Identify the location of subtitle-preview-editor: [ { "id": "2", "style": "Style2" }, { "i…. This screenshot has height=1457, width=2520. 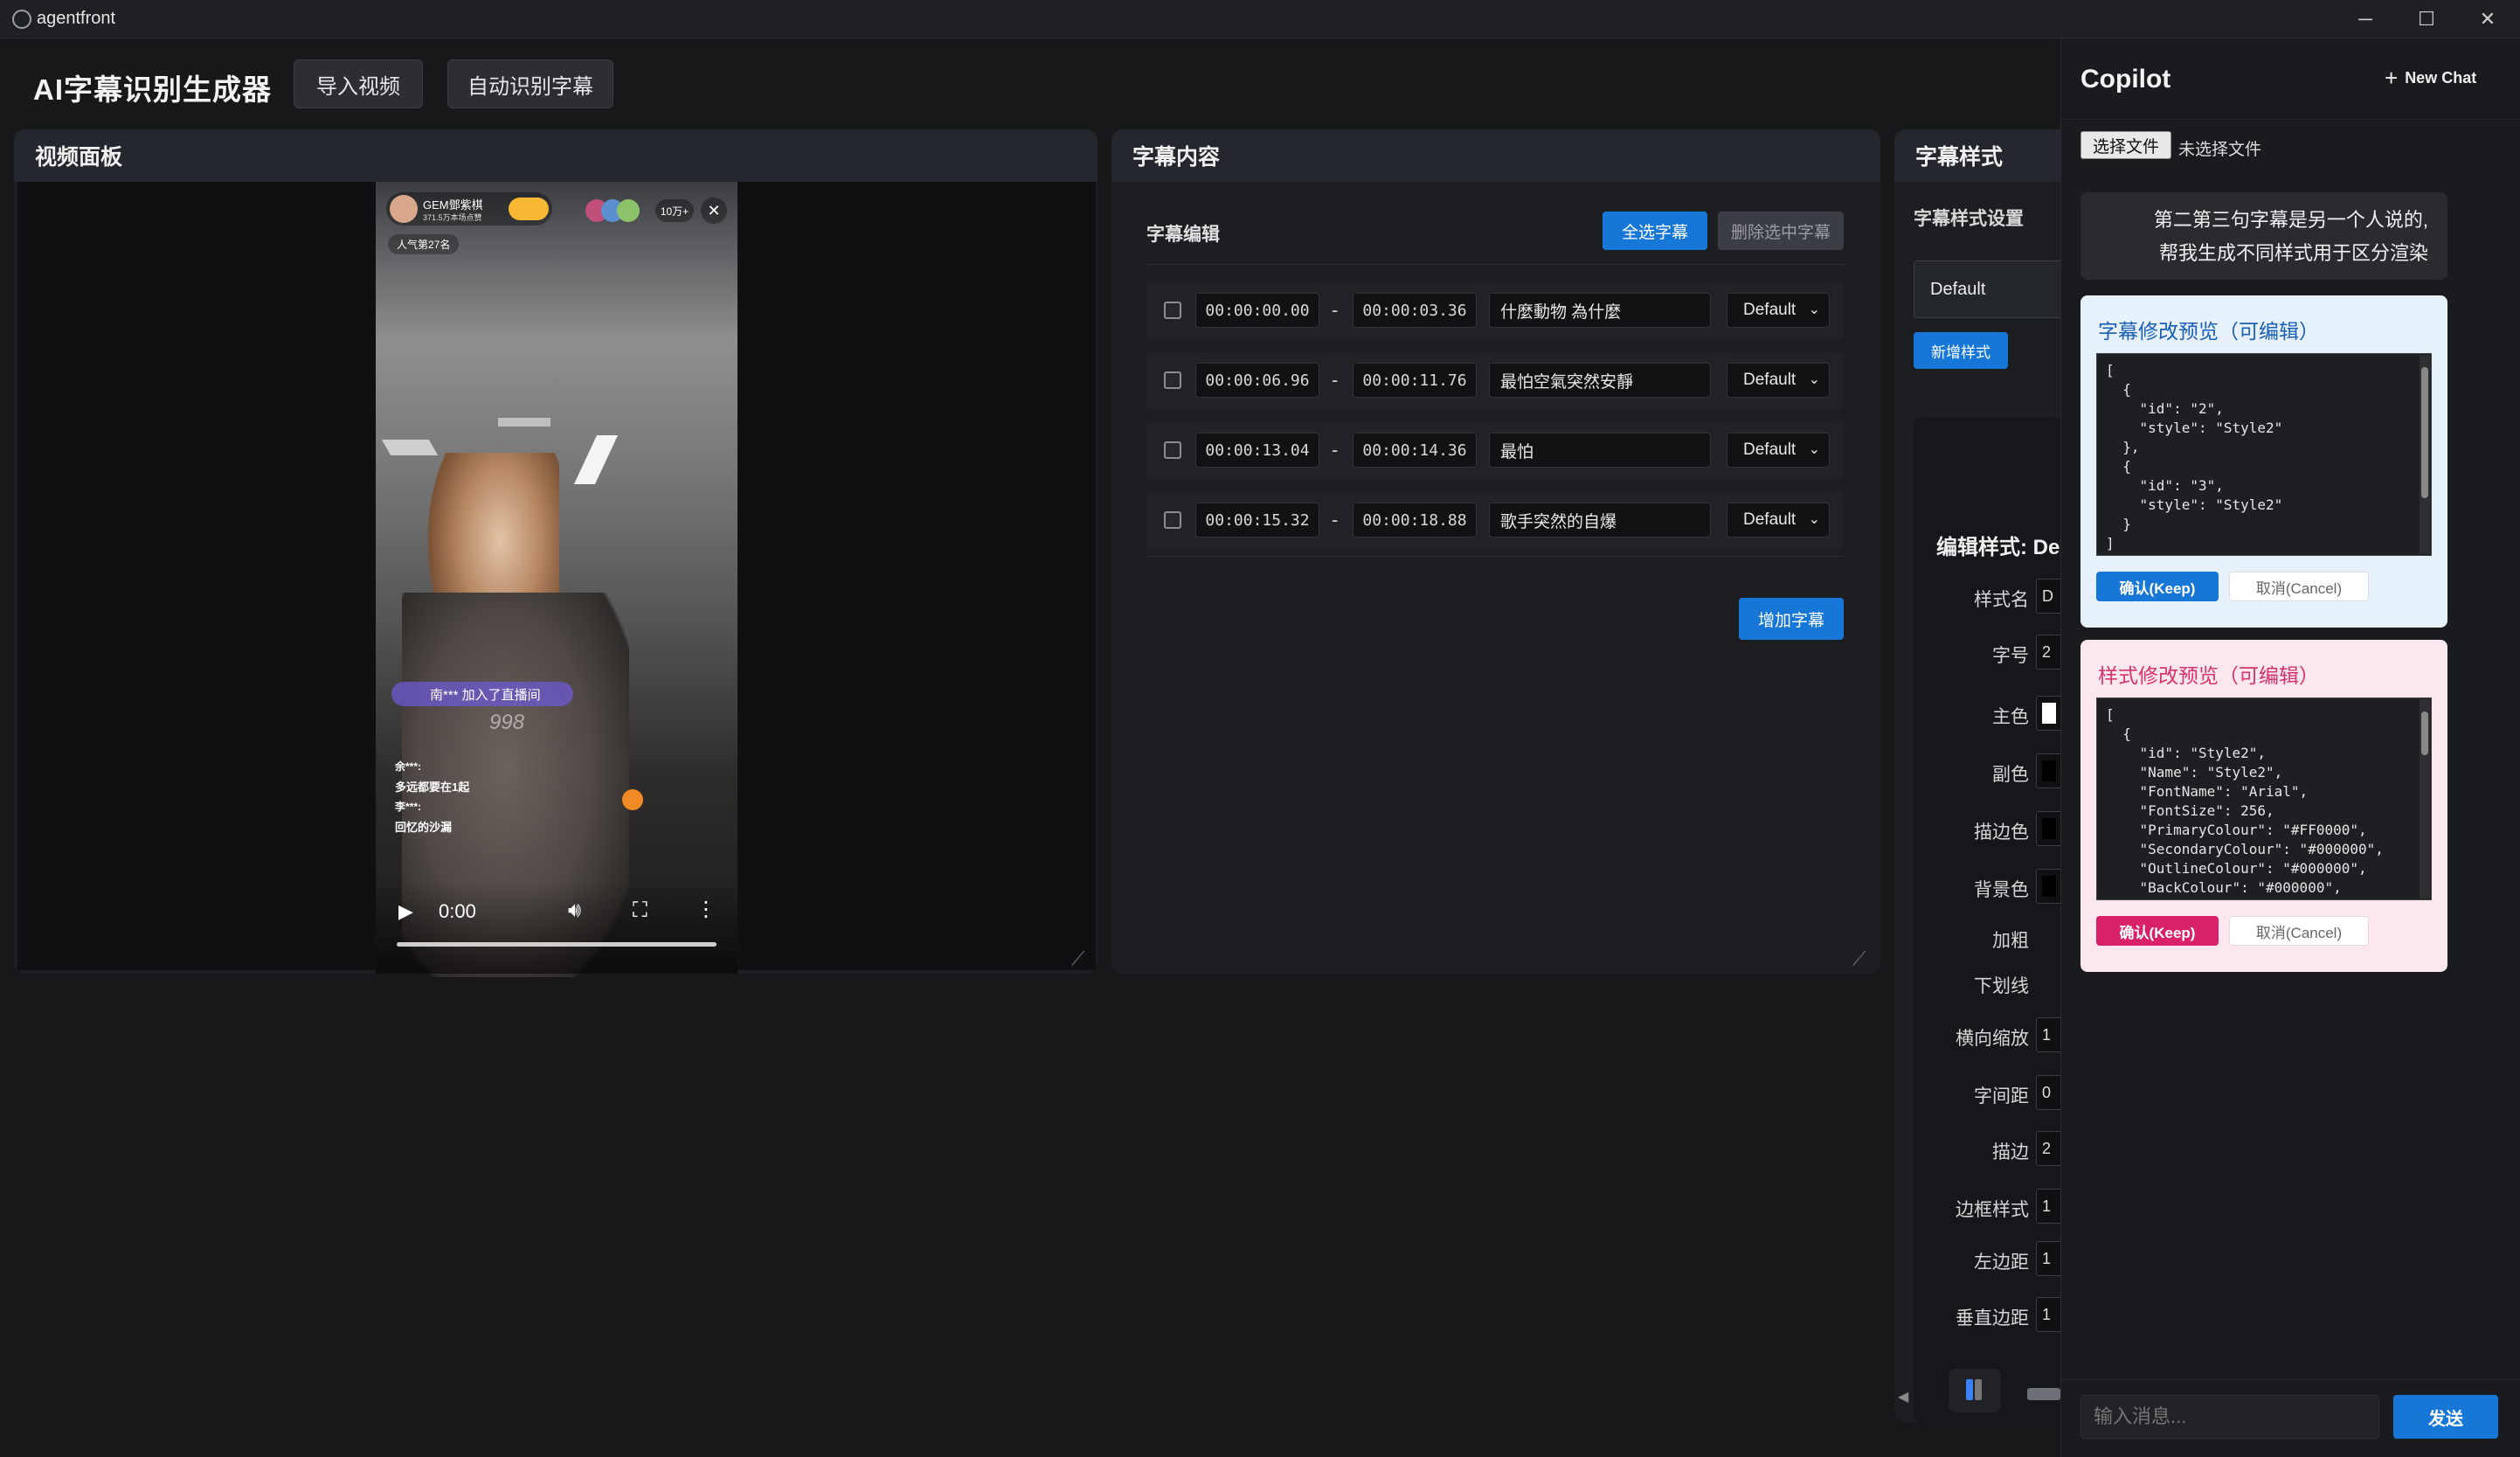
(2264, 454).